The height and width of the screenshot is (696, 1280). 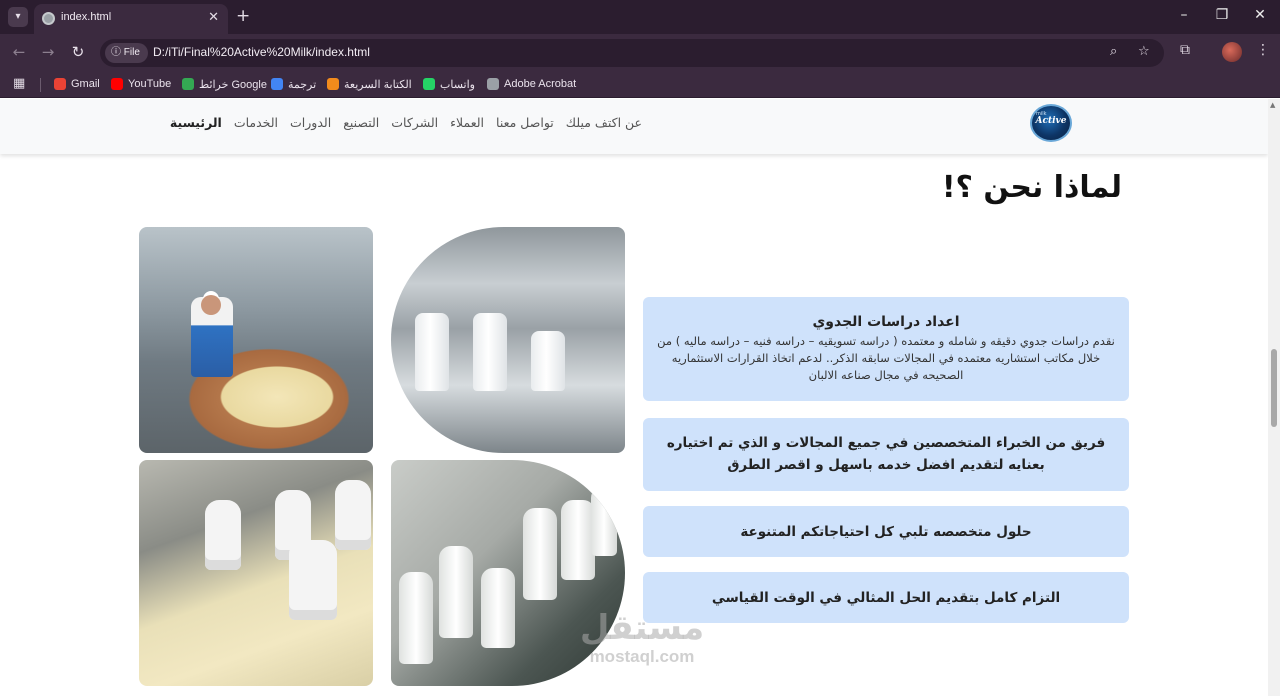 I want to click on site-info-label: File, so click(x=131, y=52).